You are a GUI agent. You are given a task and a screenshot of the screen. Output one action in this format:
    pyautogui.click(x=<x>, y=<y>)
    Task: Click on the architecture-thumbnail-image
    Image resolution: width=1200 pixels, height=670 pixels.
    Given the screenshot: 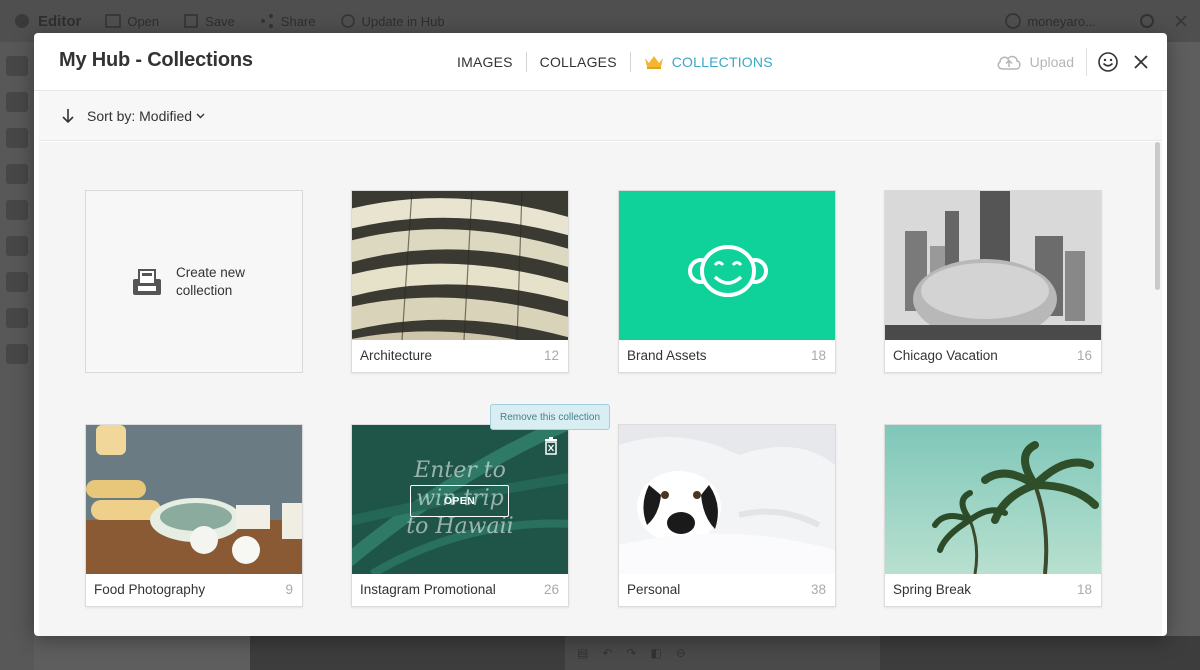 What is the action you would take?
    pyautogui.click(x=460, y=265)
    